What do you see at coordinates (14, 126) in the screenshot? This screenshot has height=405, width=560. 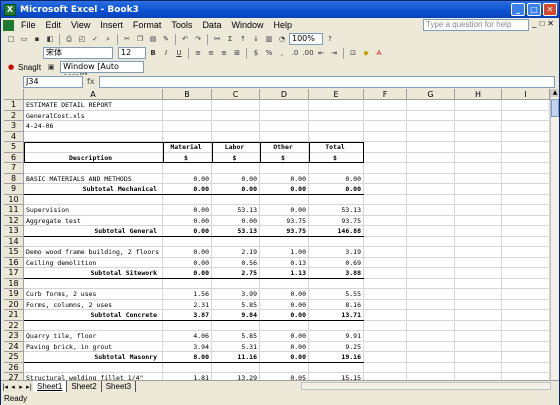 I see `row-header: 3` at bounding box center [14, 126].